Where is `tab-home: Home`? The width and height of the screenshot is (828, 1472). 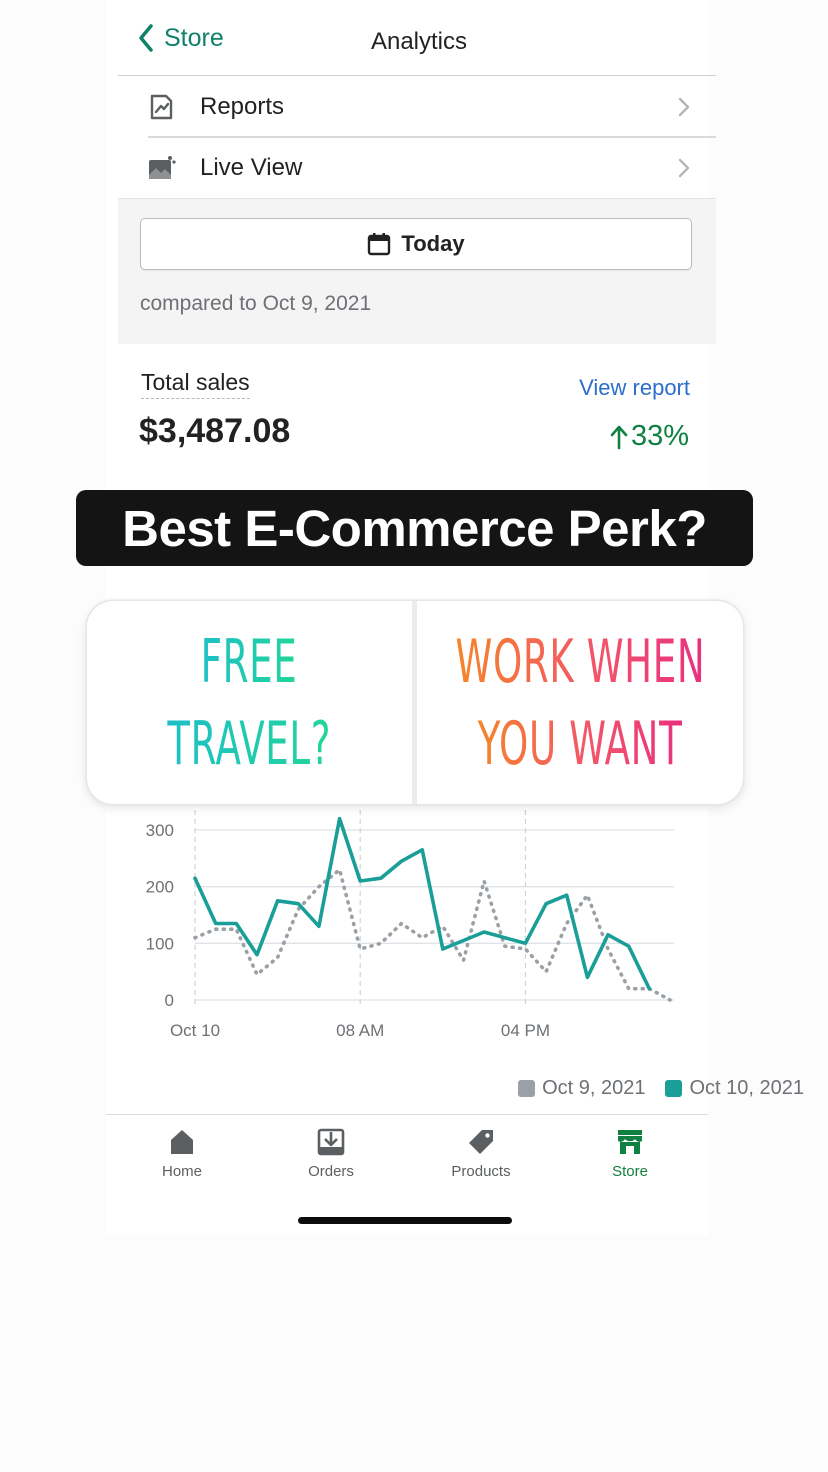 tab-home: Home is located at coordinates (182, 1153).